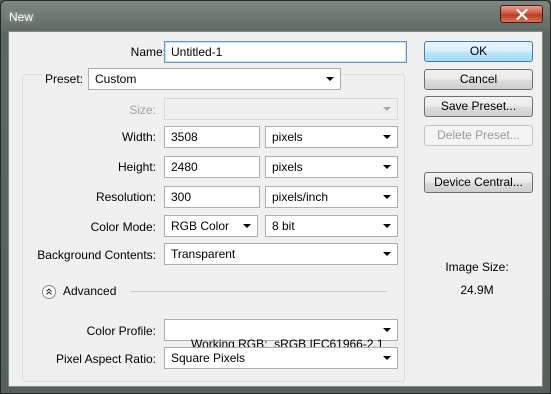 This screenshot has height=394, width=551. What do you see at coordinates (123, 227) in the screenshot?
I see `color-mode-label: Color Mode:` at bounding box center [123, 227].